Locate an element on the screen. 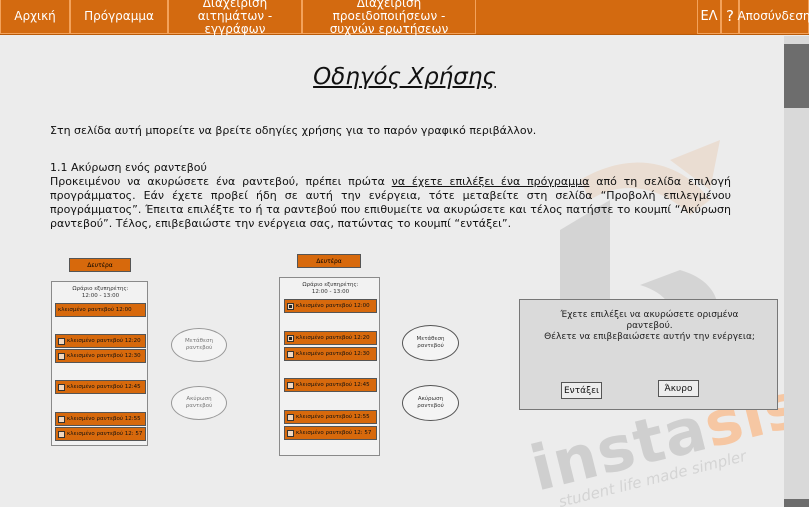 This screenshot has width=809, height=507. nav-notifications-label-2: συχνών ερωτήσεων is located at coordinates (389, 29).